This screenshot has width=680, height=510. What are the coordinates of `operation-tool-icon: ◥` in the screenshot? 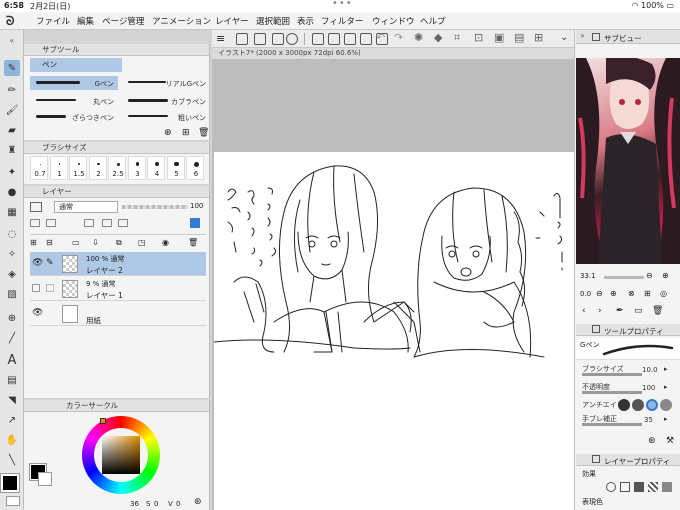 It's located at (12, 400).